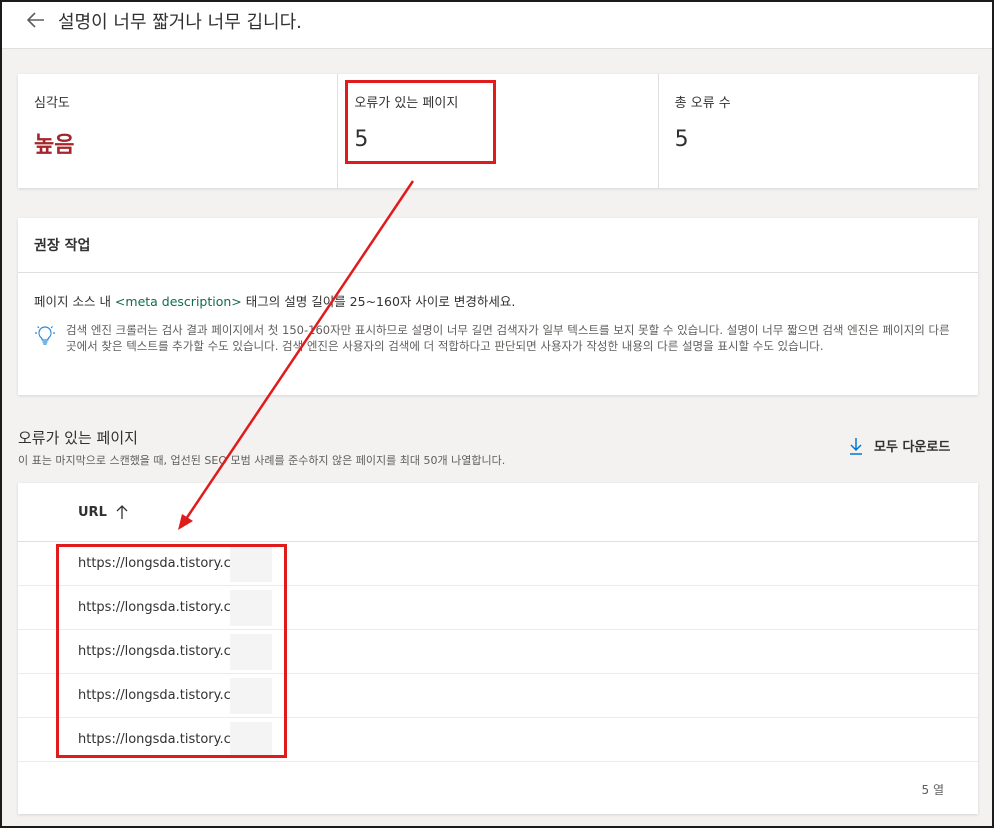  Describe the element at coordinates (178, 131) in the screenshot. I see `severity-stat: 심각도 높음` at that location.